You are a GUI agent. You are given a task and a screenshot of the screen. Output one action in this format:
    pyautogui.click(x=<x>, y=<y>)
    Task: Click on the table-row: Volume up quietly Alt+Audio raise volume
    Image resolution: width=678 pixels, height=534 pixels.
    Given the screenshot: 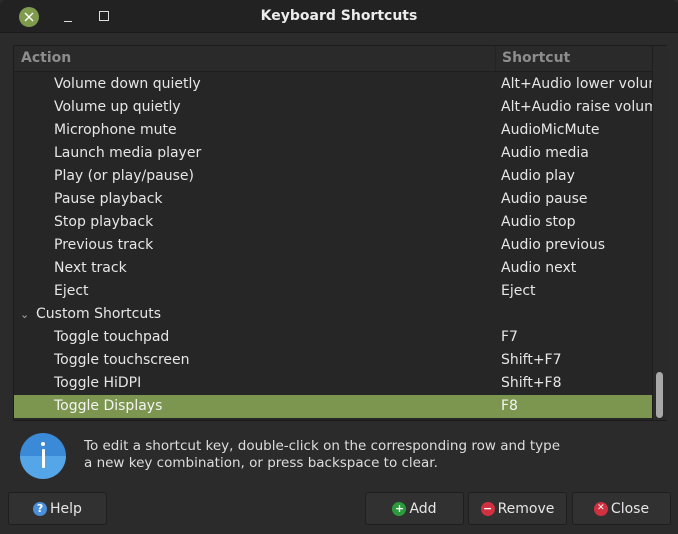 What is the action you would take?
    pyautogui.click(x=333, y=107)
    